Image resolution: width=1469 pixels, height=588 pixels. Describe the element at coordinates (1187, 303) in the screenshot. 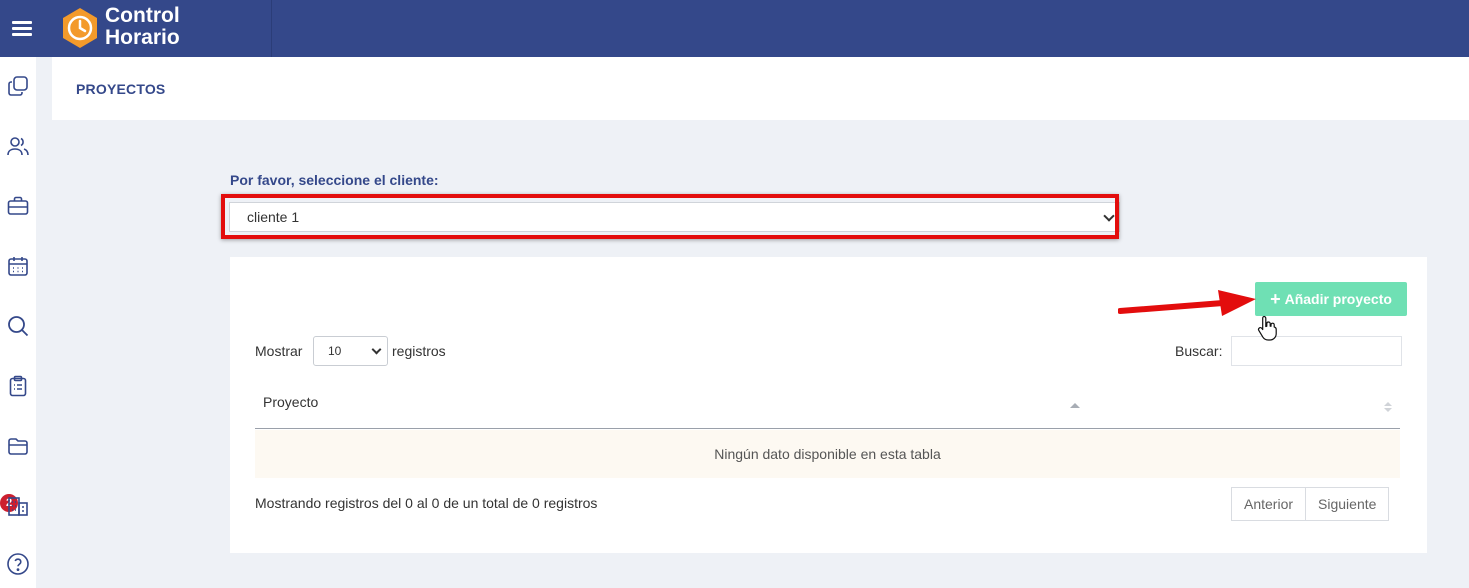

I see `annotation-arrow-icon` at that location.